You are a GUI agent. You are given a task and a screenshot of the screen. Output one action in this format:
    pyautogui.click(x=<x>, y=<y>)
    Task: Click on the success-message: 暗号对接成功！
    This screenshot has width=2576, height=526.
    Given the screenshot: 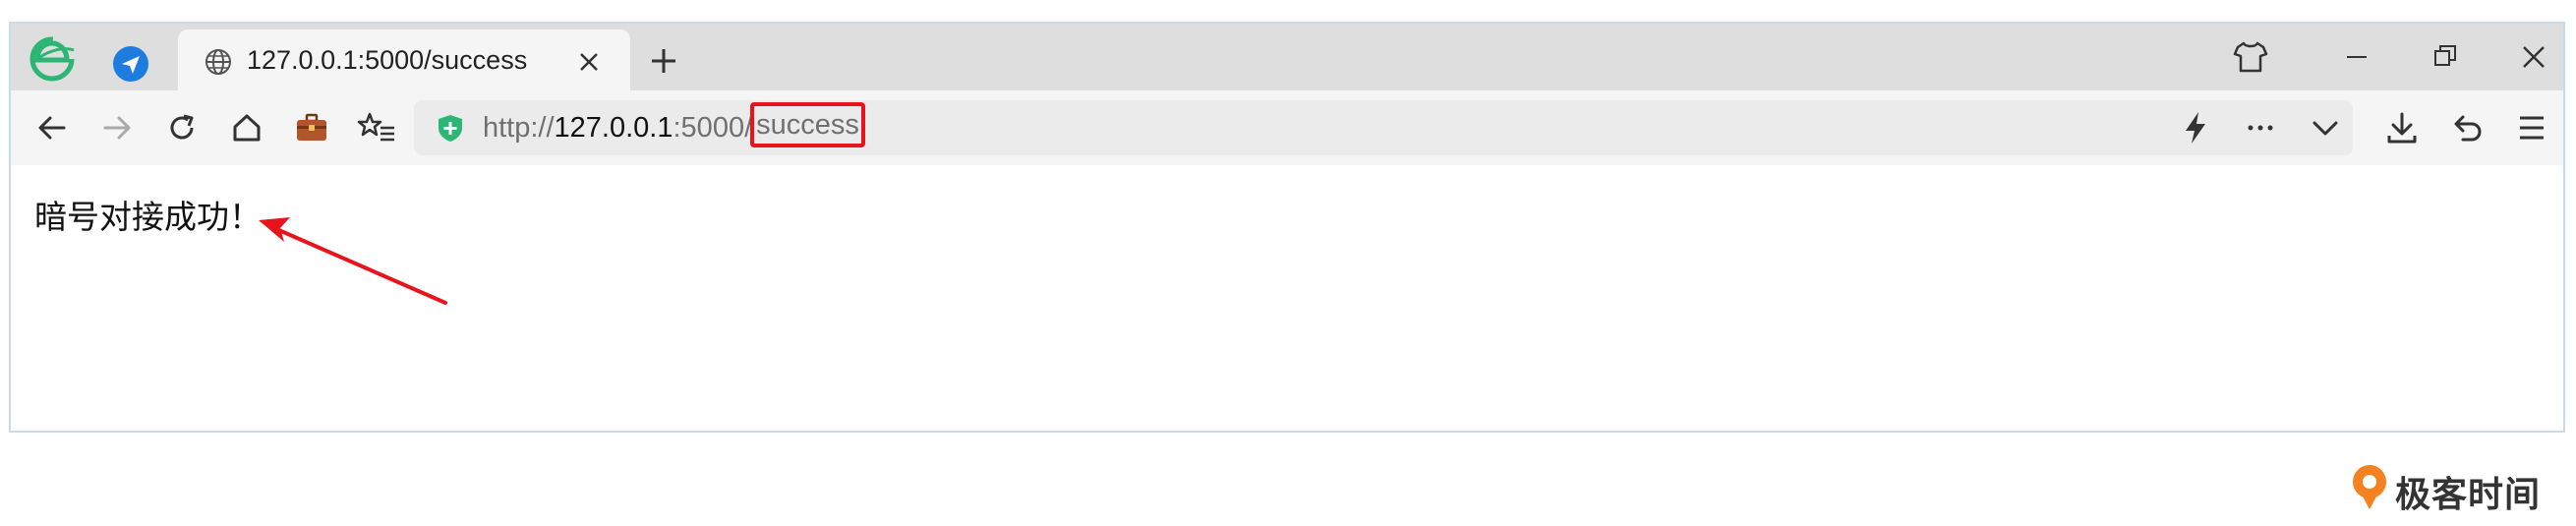 What is the action you would take?
    pyautogui.click(x=148, y=217)
    